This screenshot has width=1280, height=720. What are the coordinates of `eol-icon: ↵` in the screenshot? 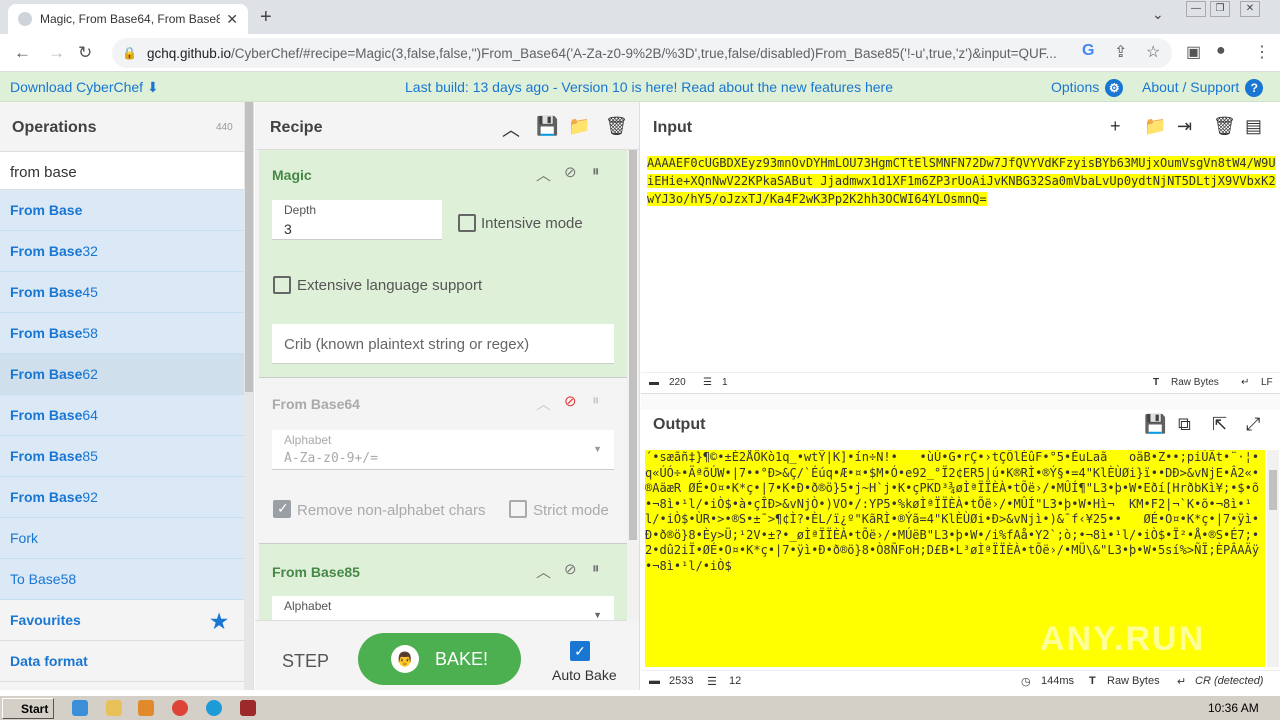 It's located at (1182, 682).